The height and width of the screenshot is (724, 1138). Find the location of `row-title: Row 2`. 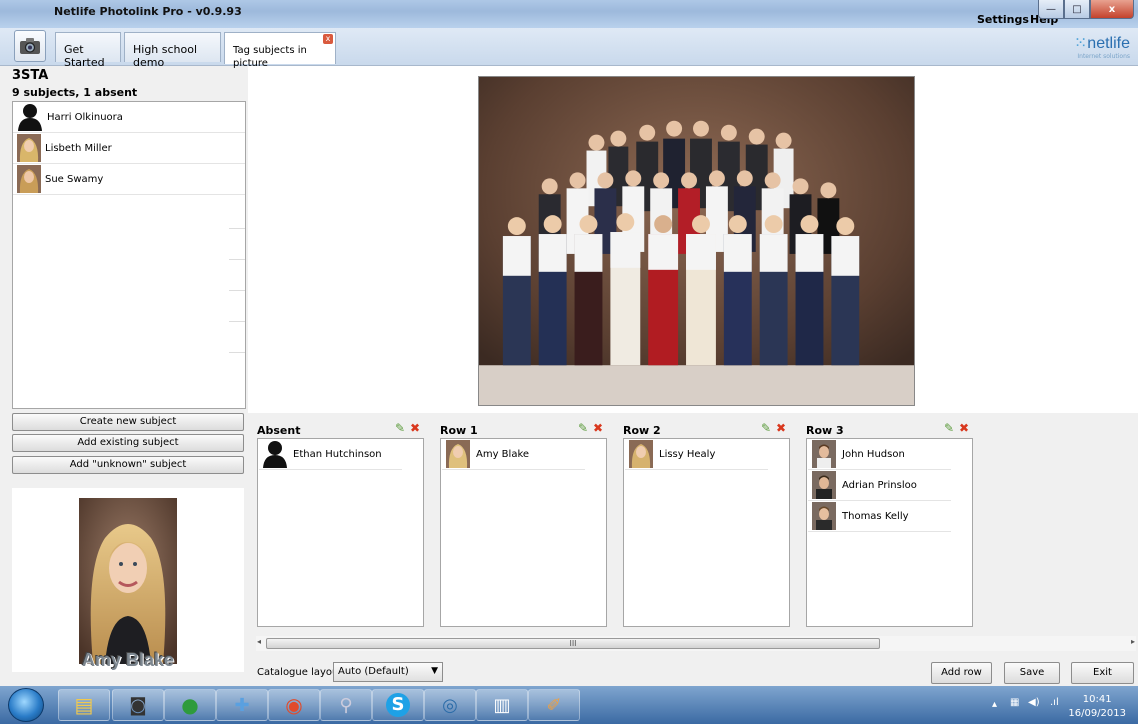

row-title: Row 2 is located at coordinates (642, 430).